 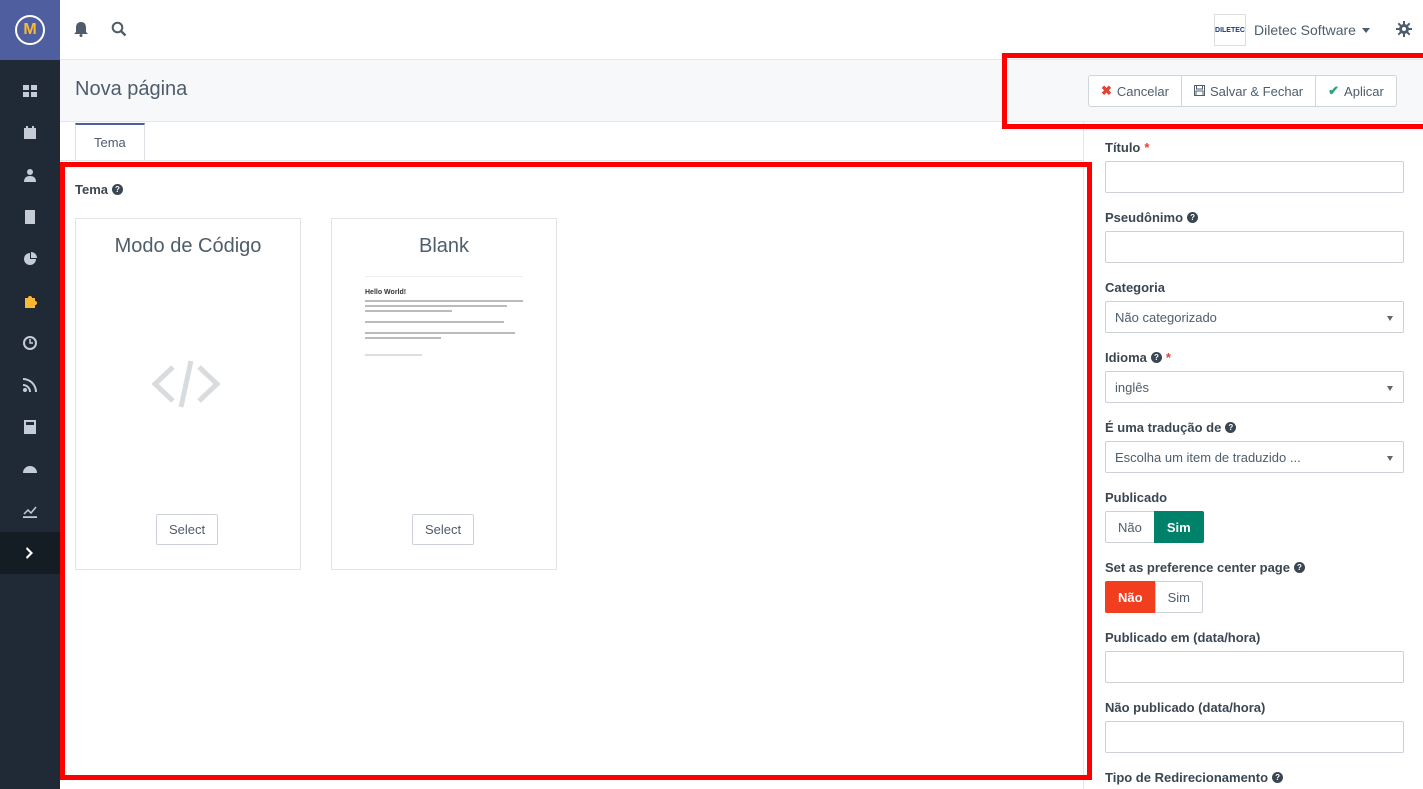 What do you see at coordinates (1178, 597) in the screenshot?
I see `pref-center-yes-option: Sim` at bounding box center [1178, 597].